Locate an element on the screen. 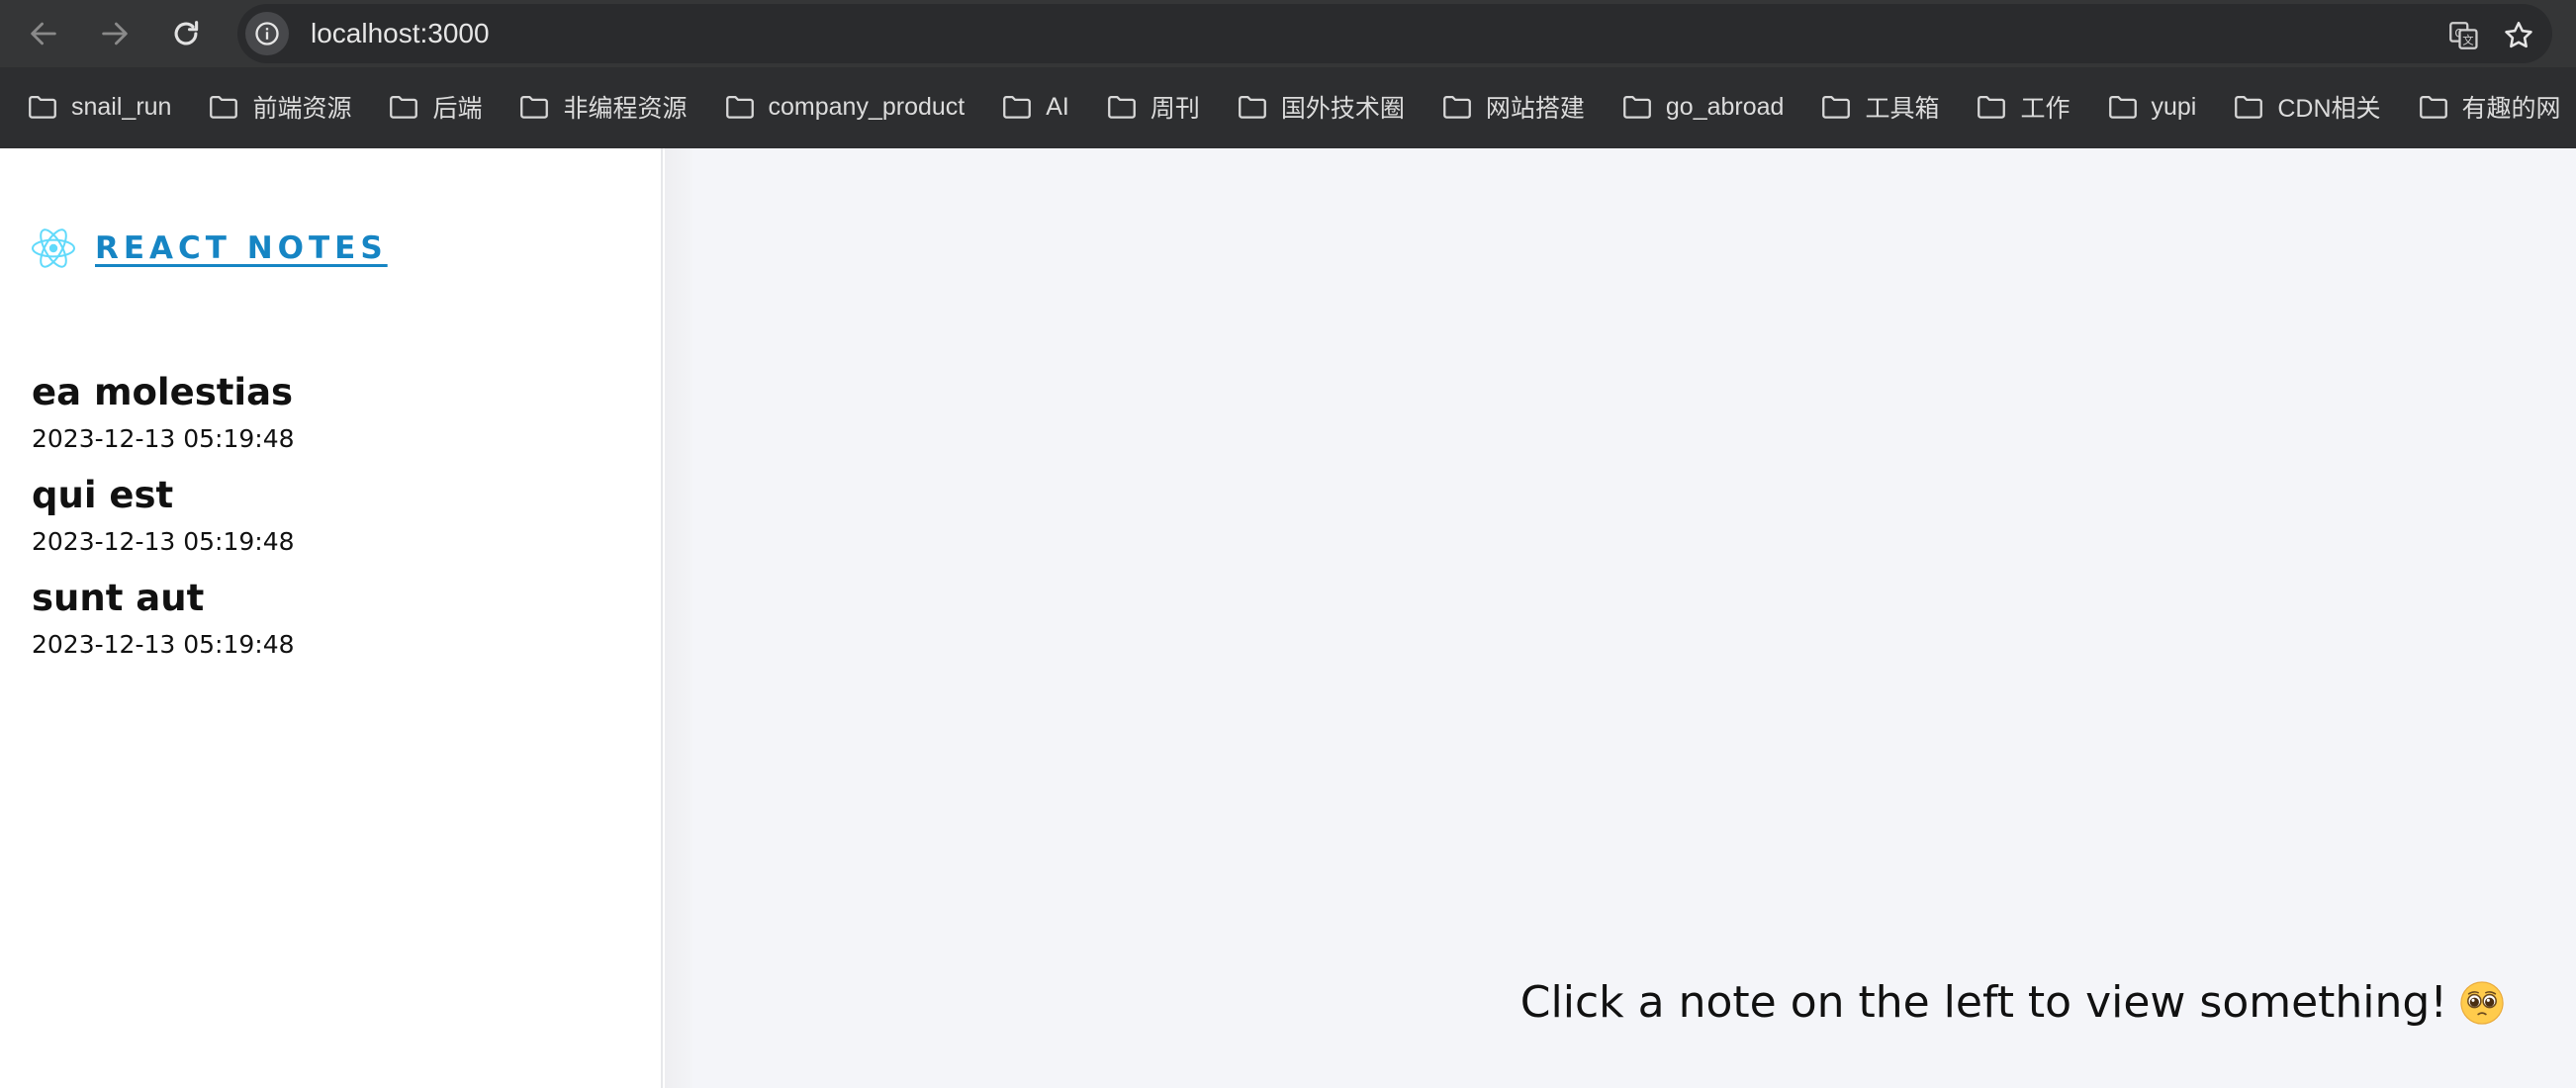 This screenshot has height=1088, width=2576. bookmark-label: CDN相关 is located at coordinates (2329, 109).